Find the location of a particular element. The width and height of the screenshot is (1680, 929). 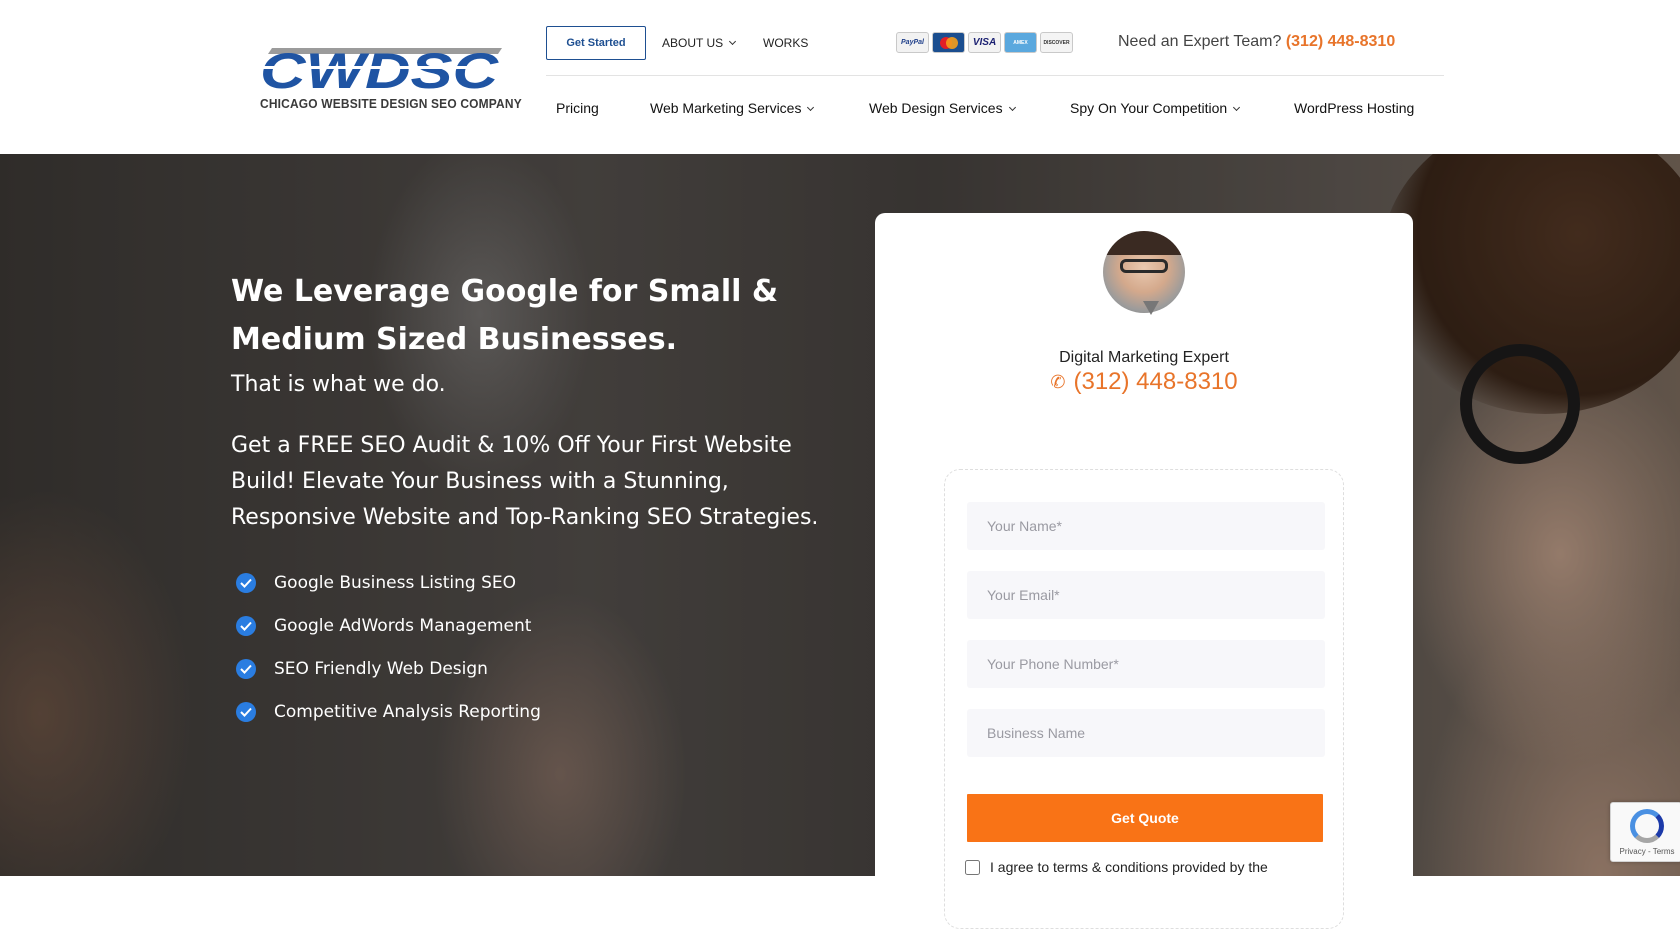

about-us-menu: ABOUT US is located at coordinates (699, 43).